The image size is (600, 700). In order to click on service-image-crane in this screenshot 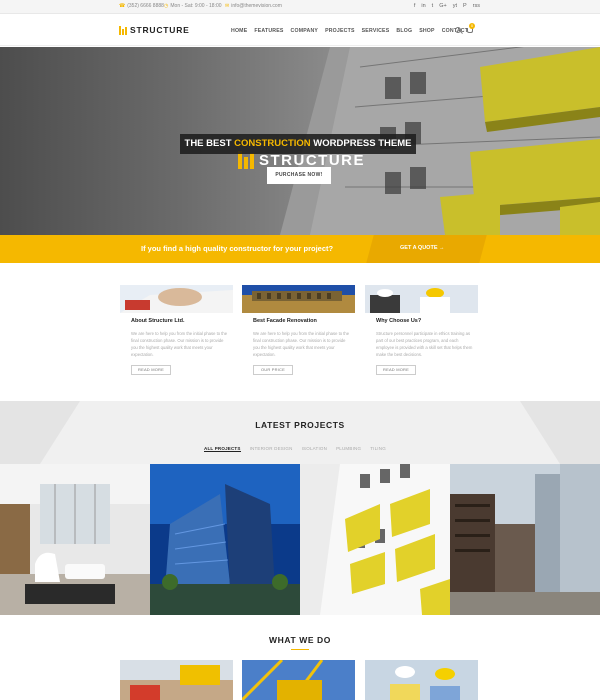, I will do `click(298, 680)`.